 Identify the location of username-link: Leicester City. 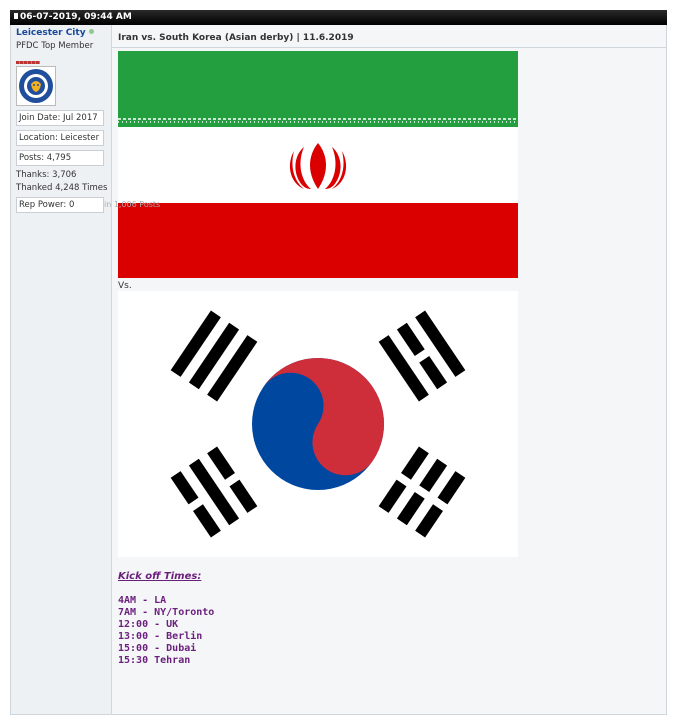
(61, 33).